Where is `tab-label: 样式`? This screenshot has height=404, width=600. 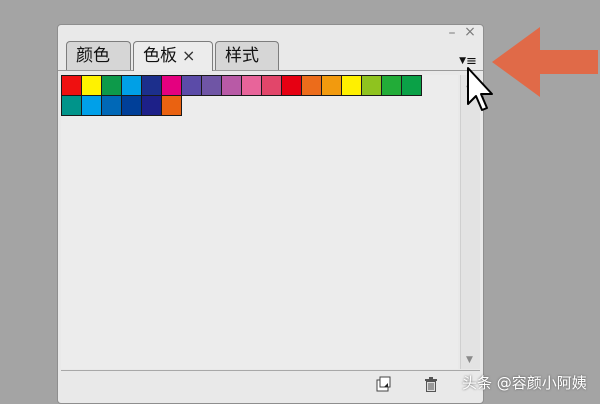
tab-label: 样式 is located at coordinates (242, 56).